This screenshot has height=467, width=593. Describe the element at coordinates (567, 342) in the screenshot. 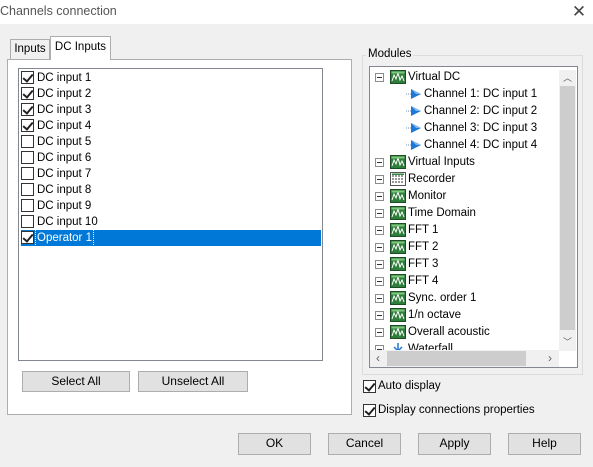

I see `scroll-down-arrow-icon: ﹀` at that location.